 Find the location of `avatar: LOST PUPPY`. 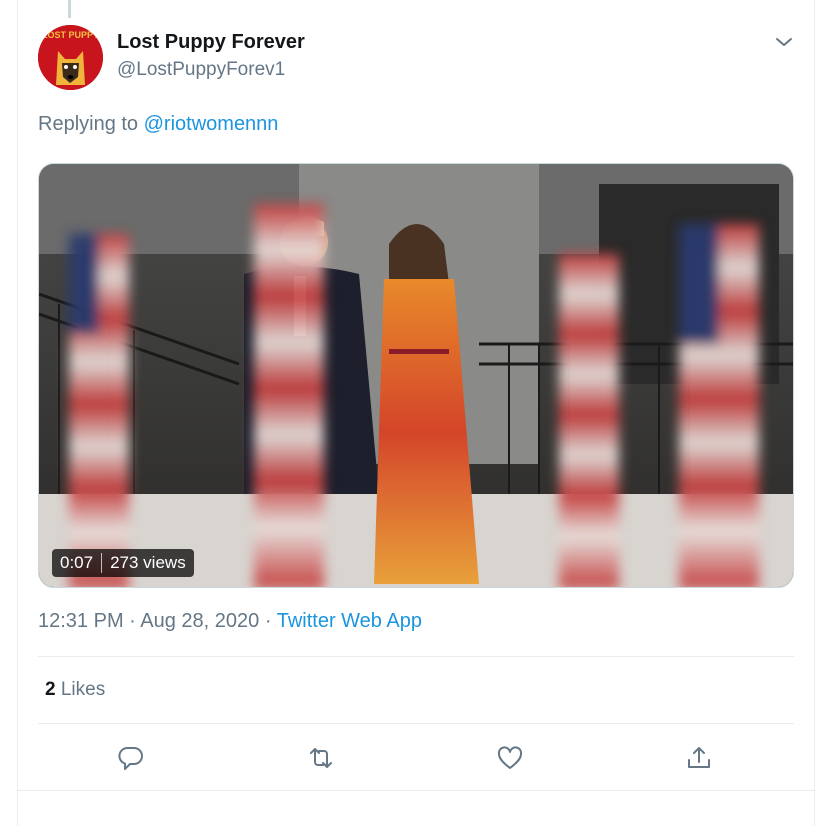

avatar: LOST PUPPY is located at coordinates (70, 57).